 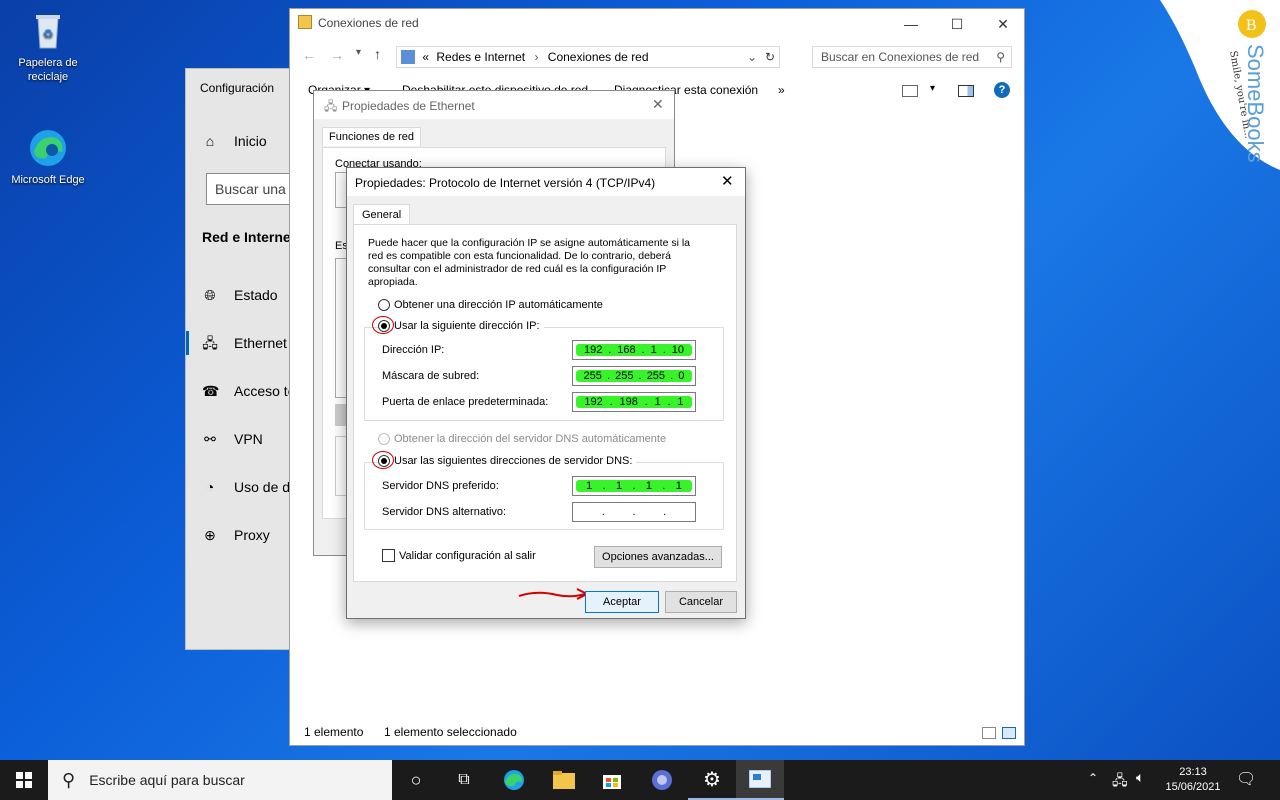 What do you see at coordinates (249, 237) in the screenshot?
I see `settings-section-title: Red e Internet` at bounding box center [249, 237].